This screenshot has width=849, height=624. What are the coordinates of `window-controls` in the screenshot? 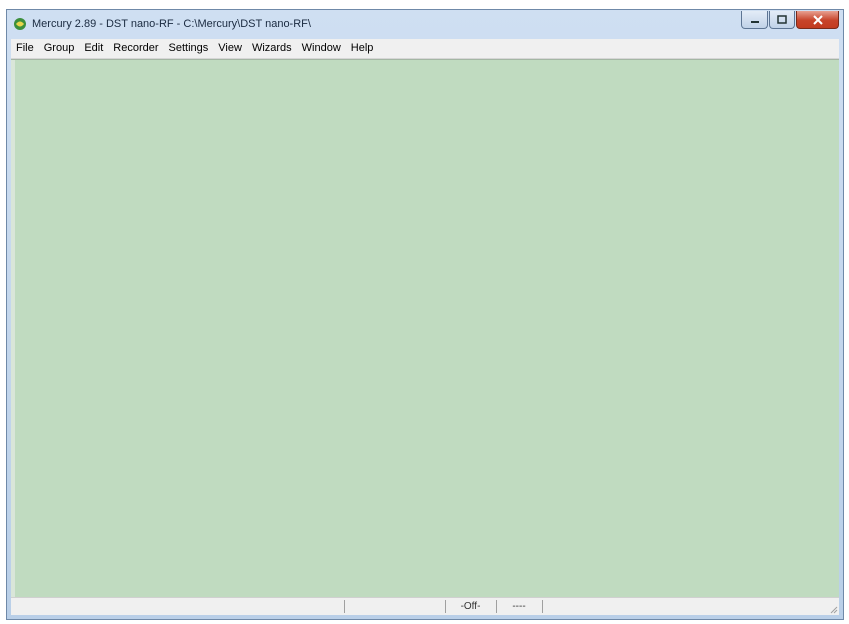 It's located at (790, 20).